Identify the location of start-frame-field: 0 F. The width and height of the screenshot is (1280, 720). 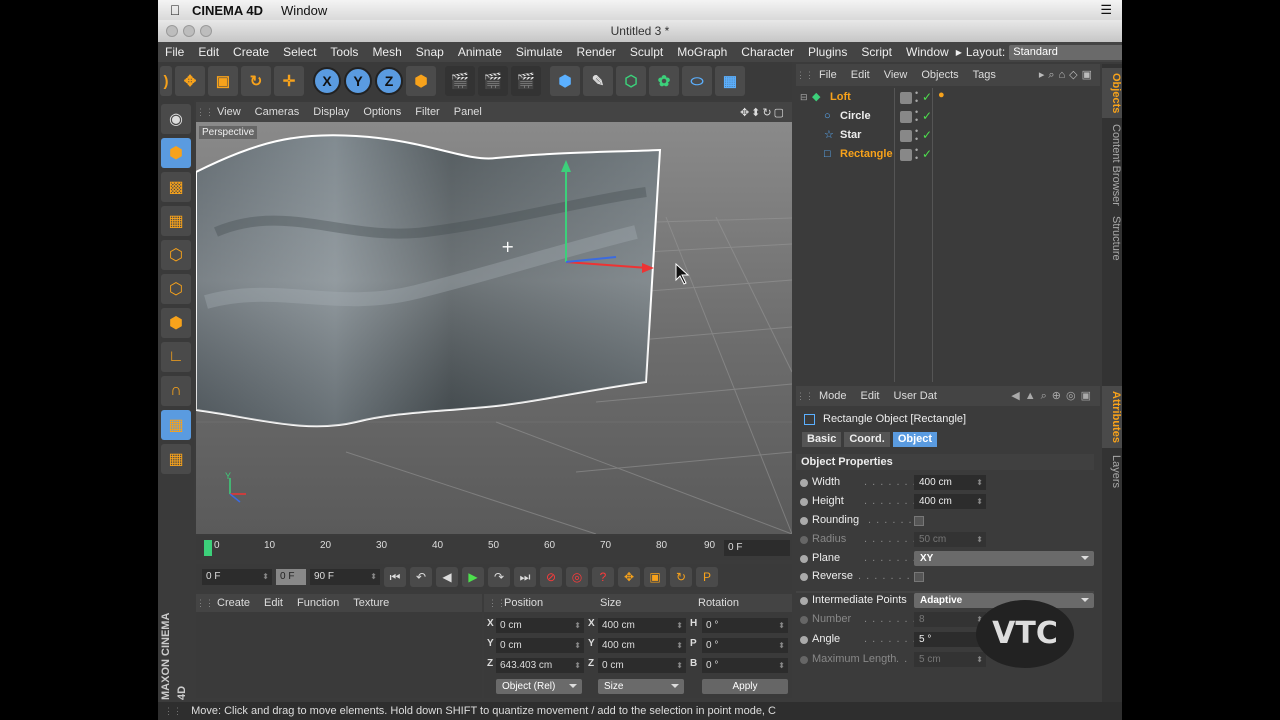
(237, 577).